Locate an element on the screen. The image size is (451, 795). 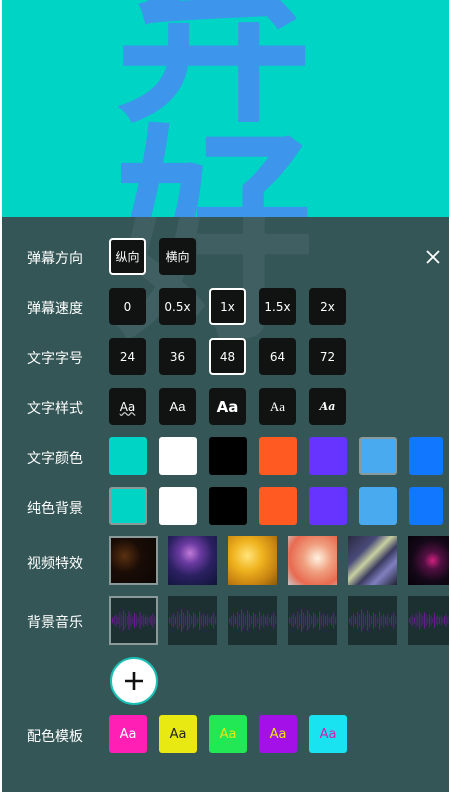
template-option-5: Aa is located at coordinates (328, 734).